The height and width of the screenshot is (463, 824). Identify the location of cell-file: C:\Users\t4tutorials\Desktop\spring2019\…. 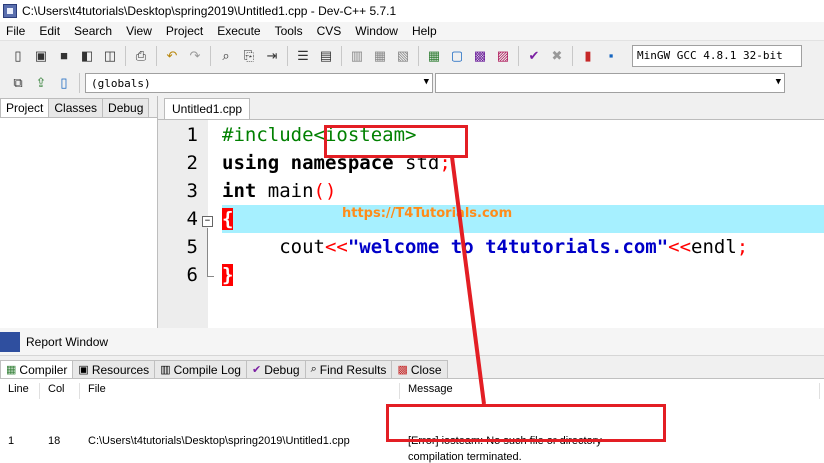
(219, 441).